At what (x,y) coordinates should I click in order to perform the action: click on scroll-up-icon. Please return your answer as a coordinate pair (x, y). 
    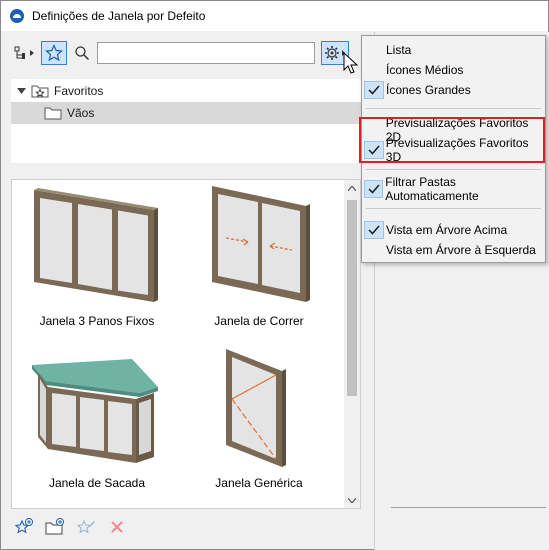
    Looking at the image, I should click on (352, 188).